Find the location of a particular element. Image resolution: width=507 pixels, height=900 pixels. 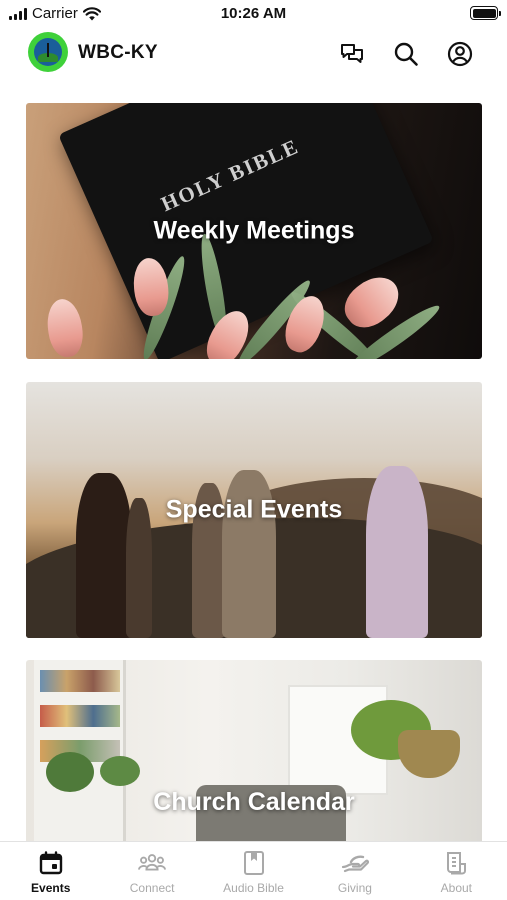

app-header: WBC-KY is located at coordinates (253, 54).